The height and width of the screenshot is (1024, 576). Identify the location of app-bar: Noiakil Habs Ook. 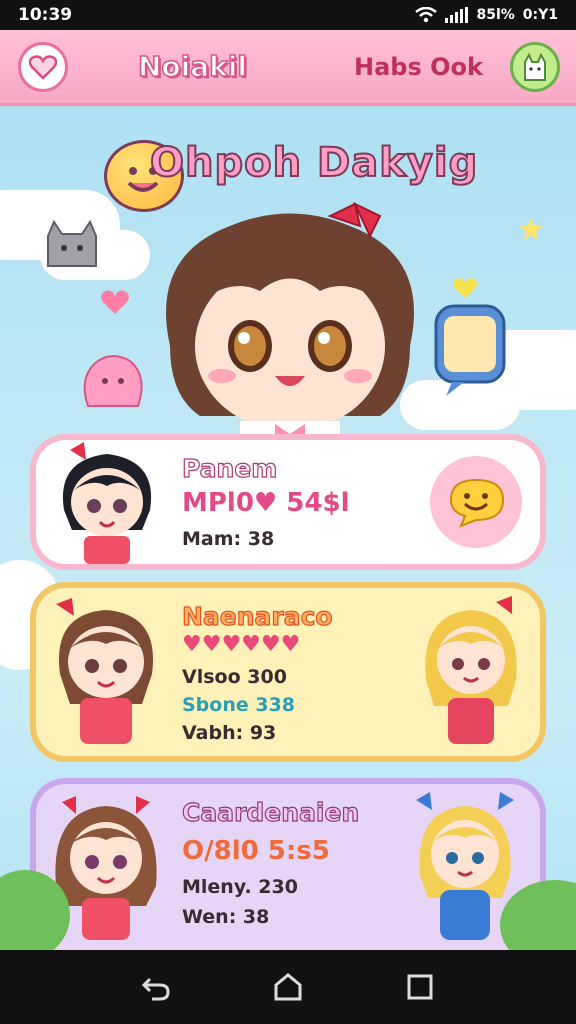
(288, 68).